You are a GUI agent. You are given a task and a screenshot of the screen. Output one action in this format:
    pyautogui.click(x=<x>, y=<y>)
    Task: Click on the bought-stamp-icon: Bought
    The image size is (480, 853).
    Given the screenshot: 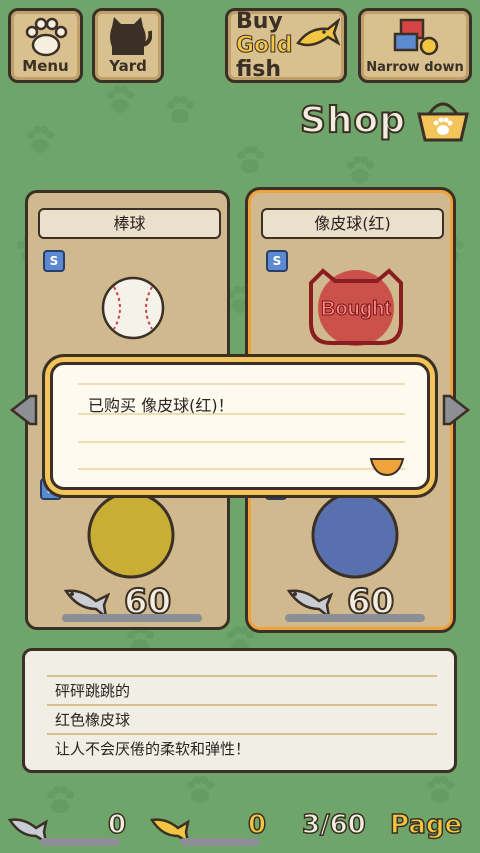 What is the action you would take?
    pyautogui.click(x=356, y=307)
    